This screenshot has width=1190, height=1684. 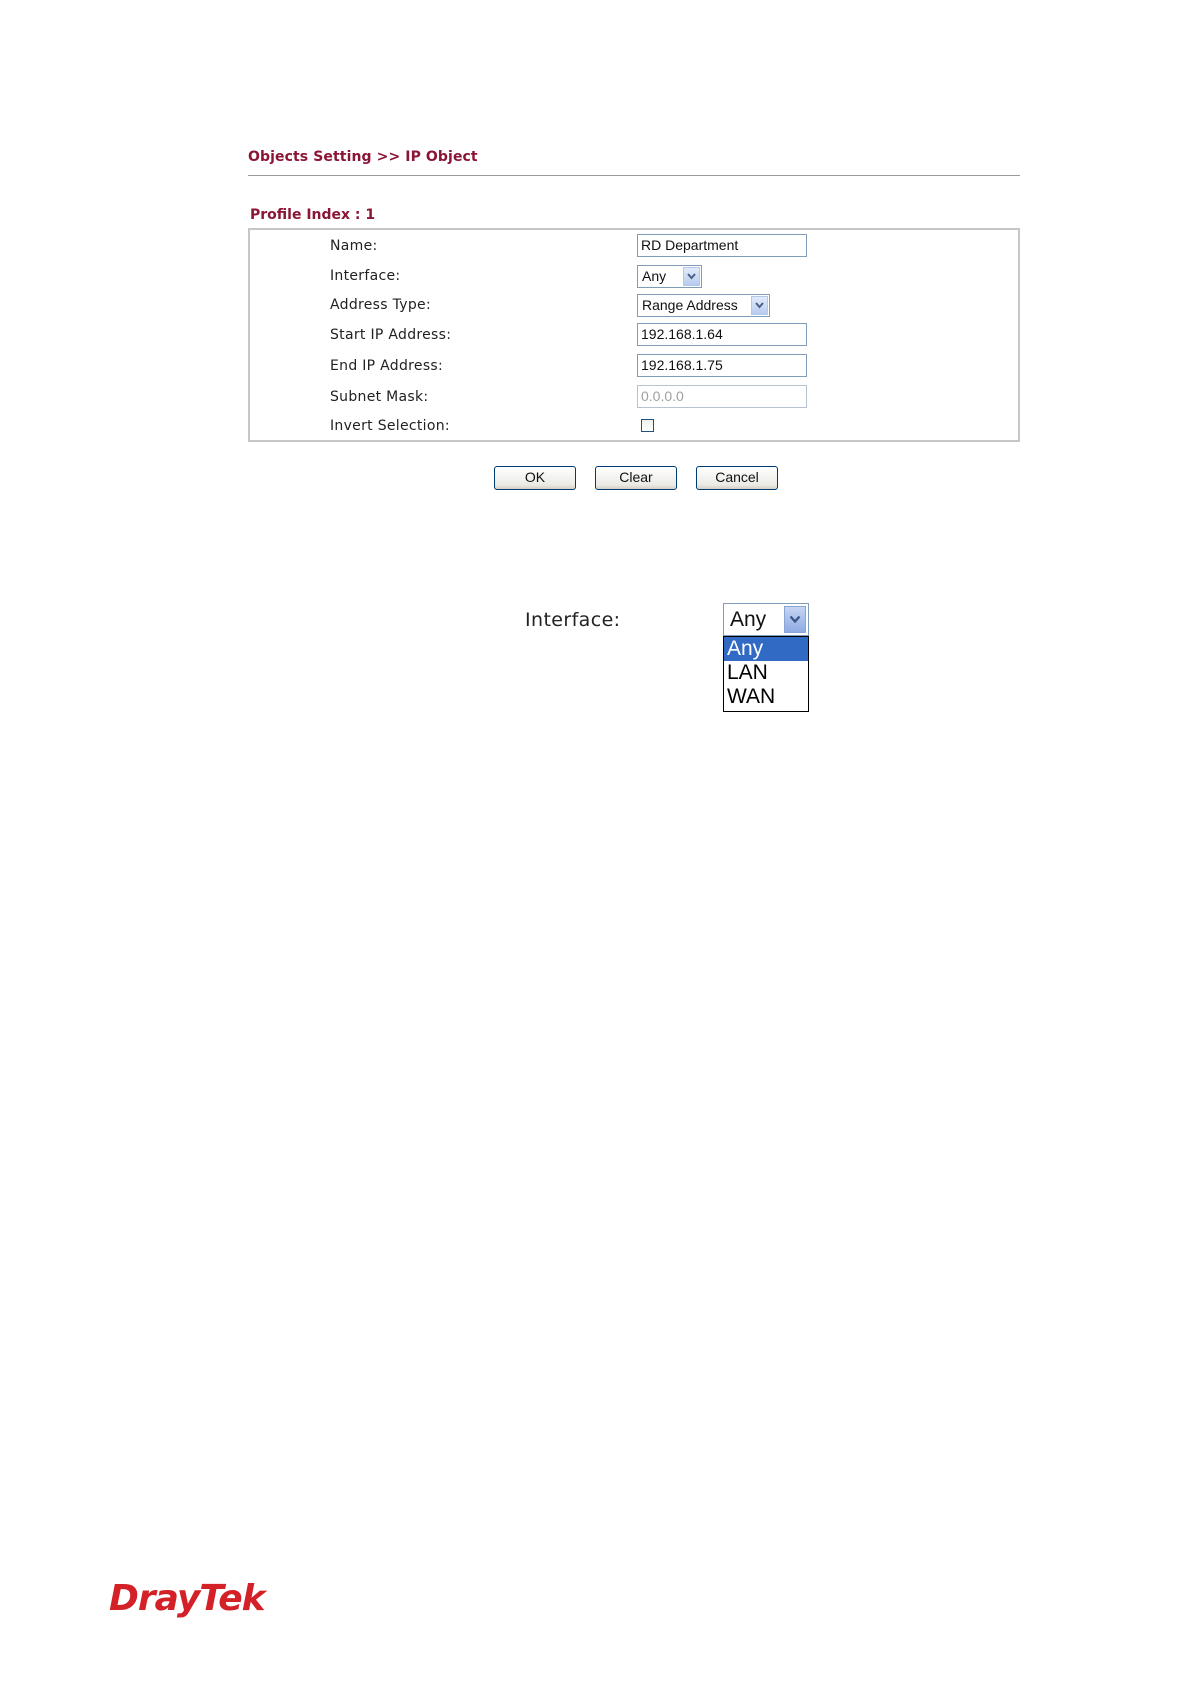 What do you see at coordinates (535, 478) in the screenshot?
I see `ok-button: OK` at bounding box center [535, 478].